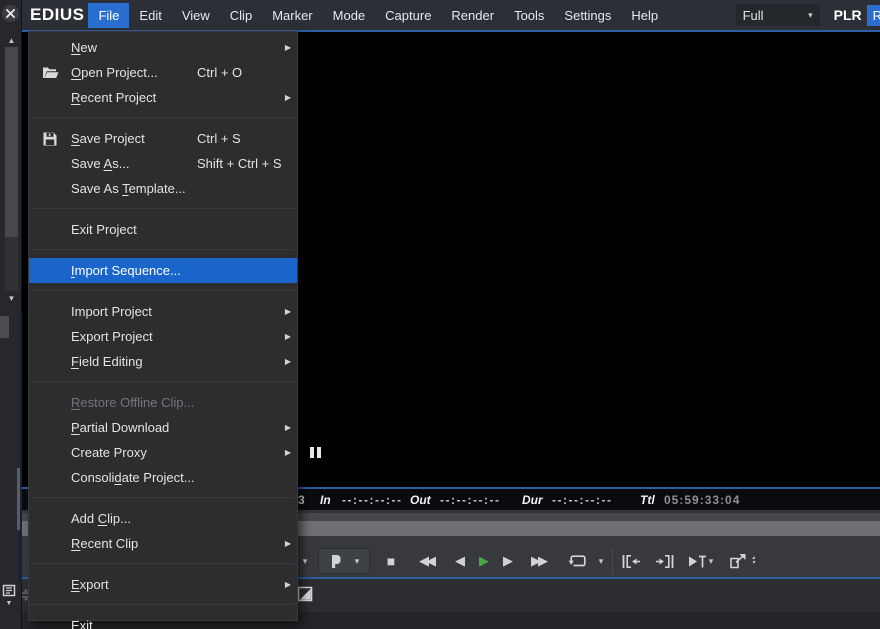 This screenshot has width=880, height=629. What do you see at coordinates (90, 584) in the screenshot?
I see `menu-item-label: Export` at bounding box center [90, 584].